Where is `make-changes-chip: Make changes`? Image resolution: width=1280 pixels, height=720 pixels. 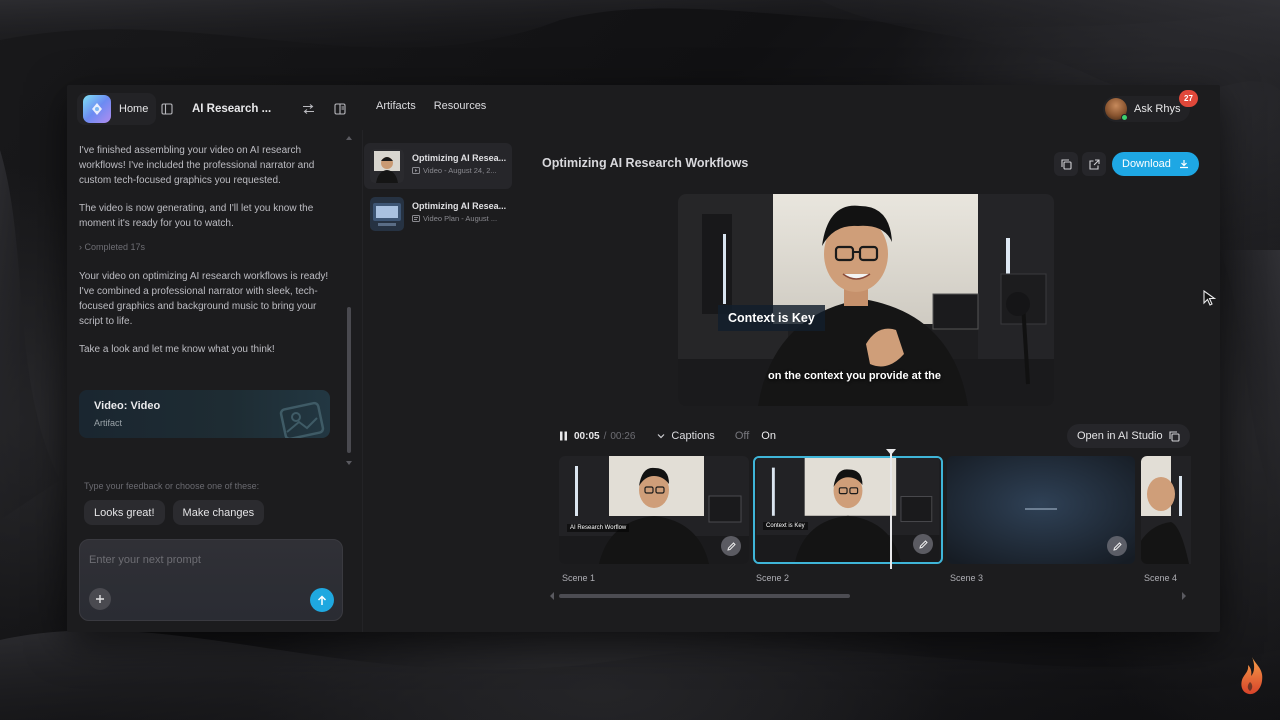
make-changes-chip: Make changes is located at coordinates (218, 512).